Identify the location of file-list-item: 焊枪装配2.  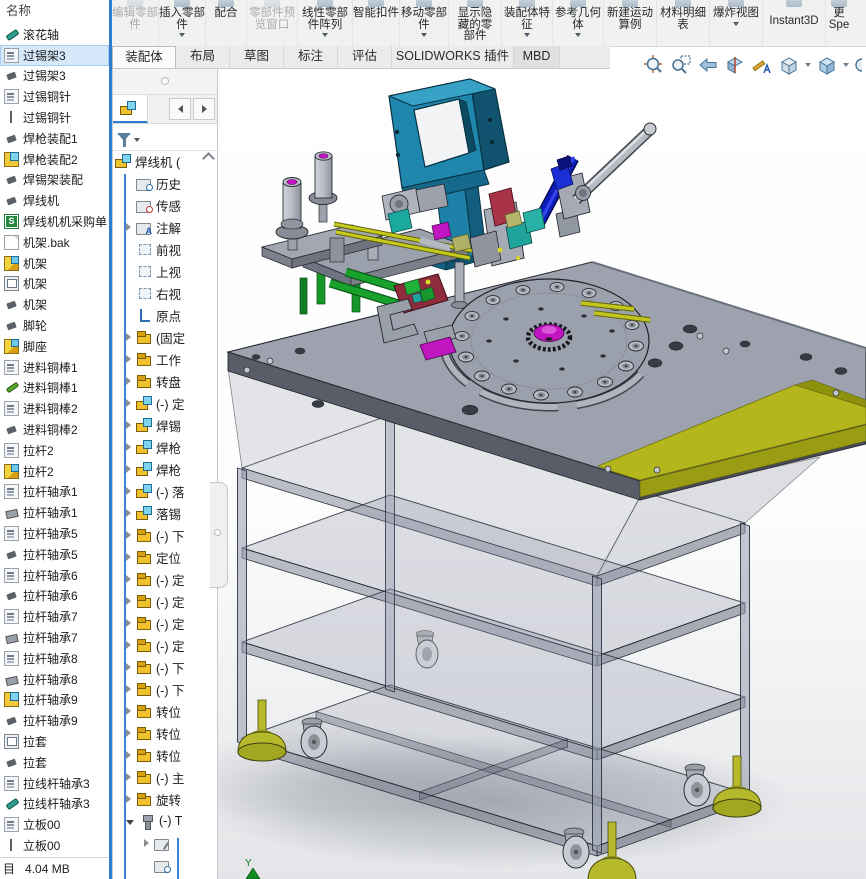
(54, 159).